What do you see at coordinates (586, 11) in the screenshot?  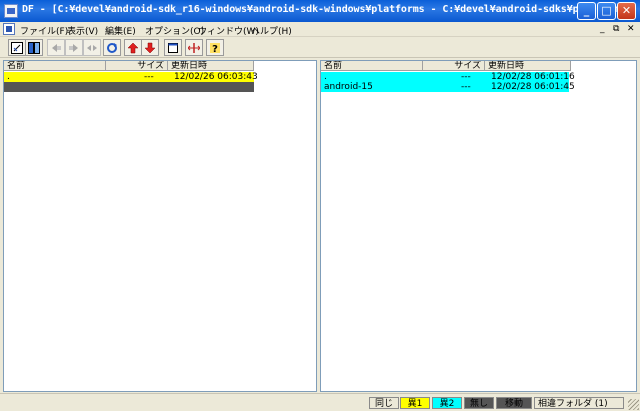 I see `minimize-button: _` at bounding box center [586, 11].